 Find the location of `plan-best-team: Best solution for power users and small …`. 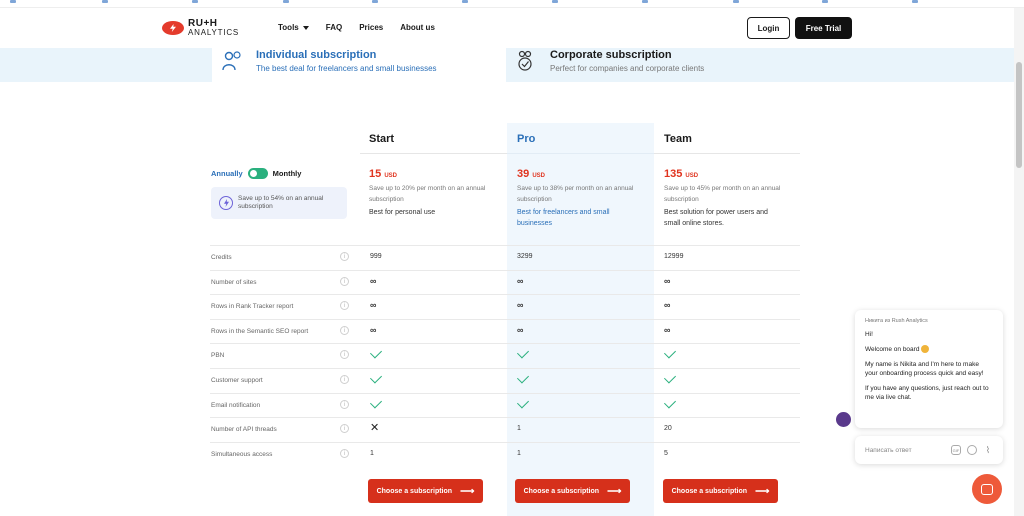

plan-best-team: Best solution for power users and small … is located at coordinates (716, 218).